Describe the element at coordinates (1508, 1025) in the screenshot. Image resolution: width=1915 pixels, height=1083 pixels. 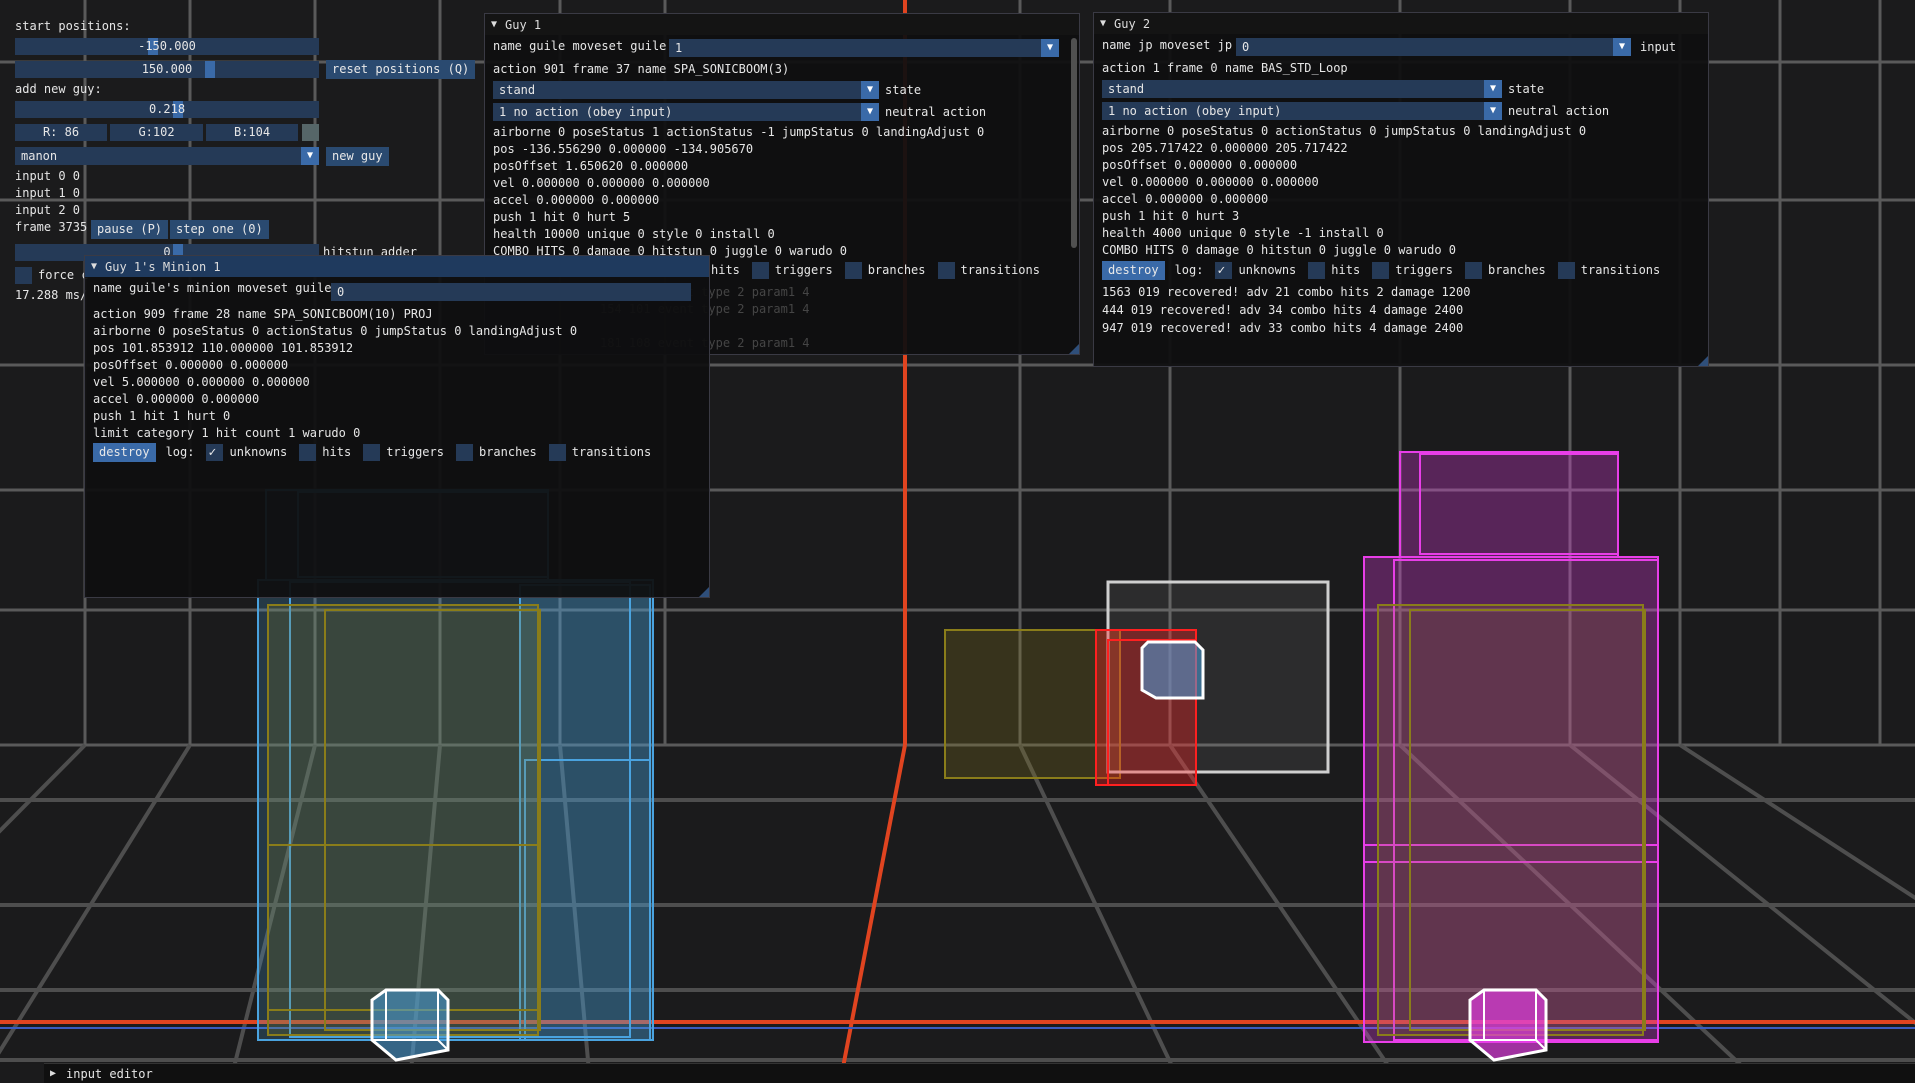
I see `guy2-position-cube` at that location.